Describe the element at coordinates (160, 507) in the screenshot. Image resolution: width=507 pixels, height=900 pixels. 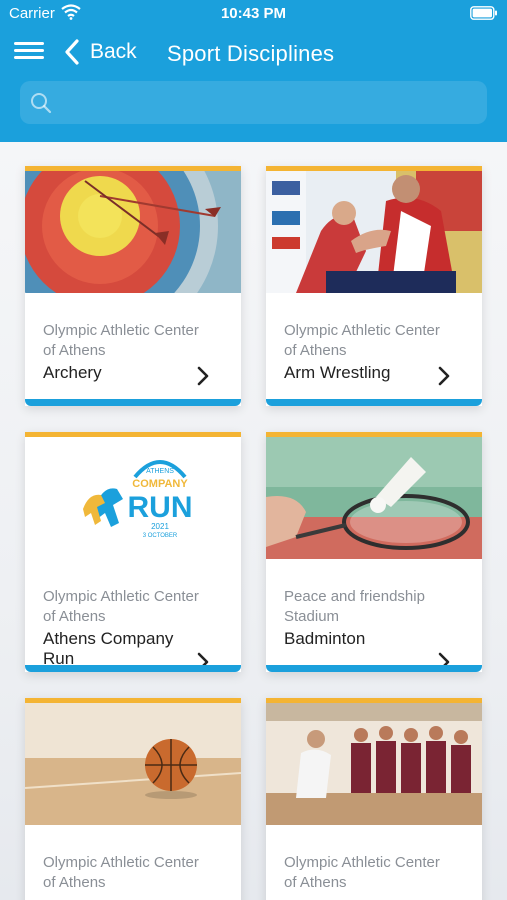
I see `logo-run-text: RUN` at that location.